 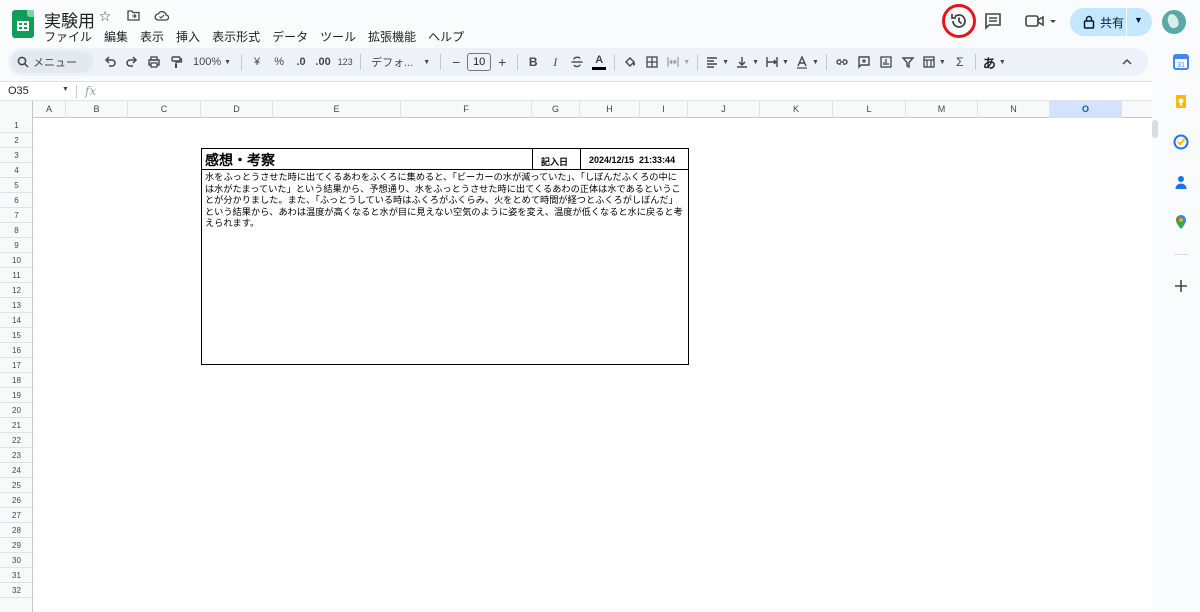 I want to click on increase-decimal-button: .00, so click(x=323, y=62).